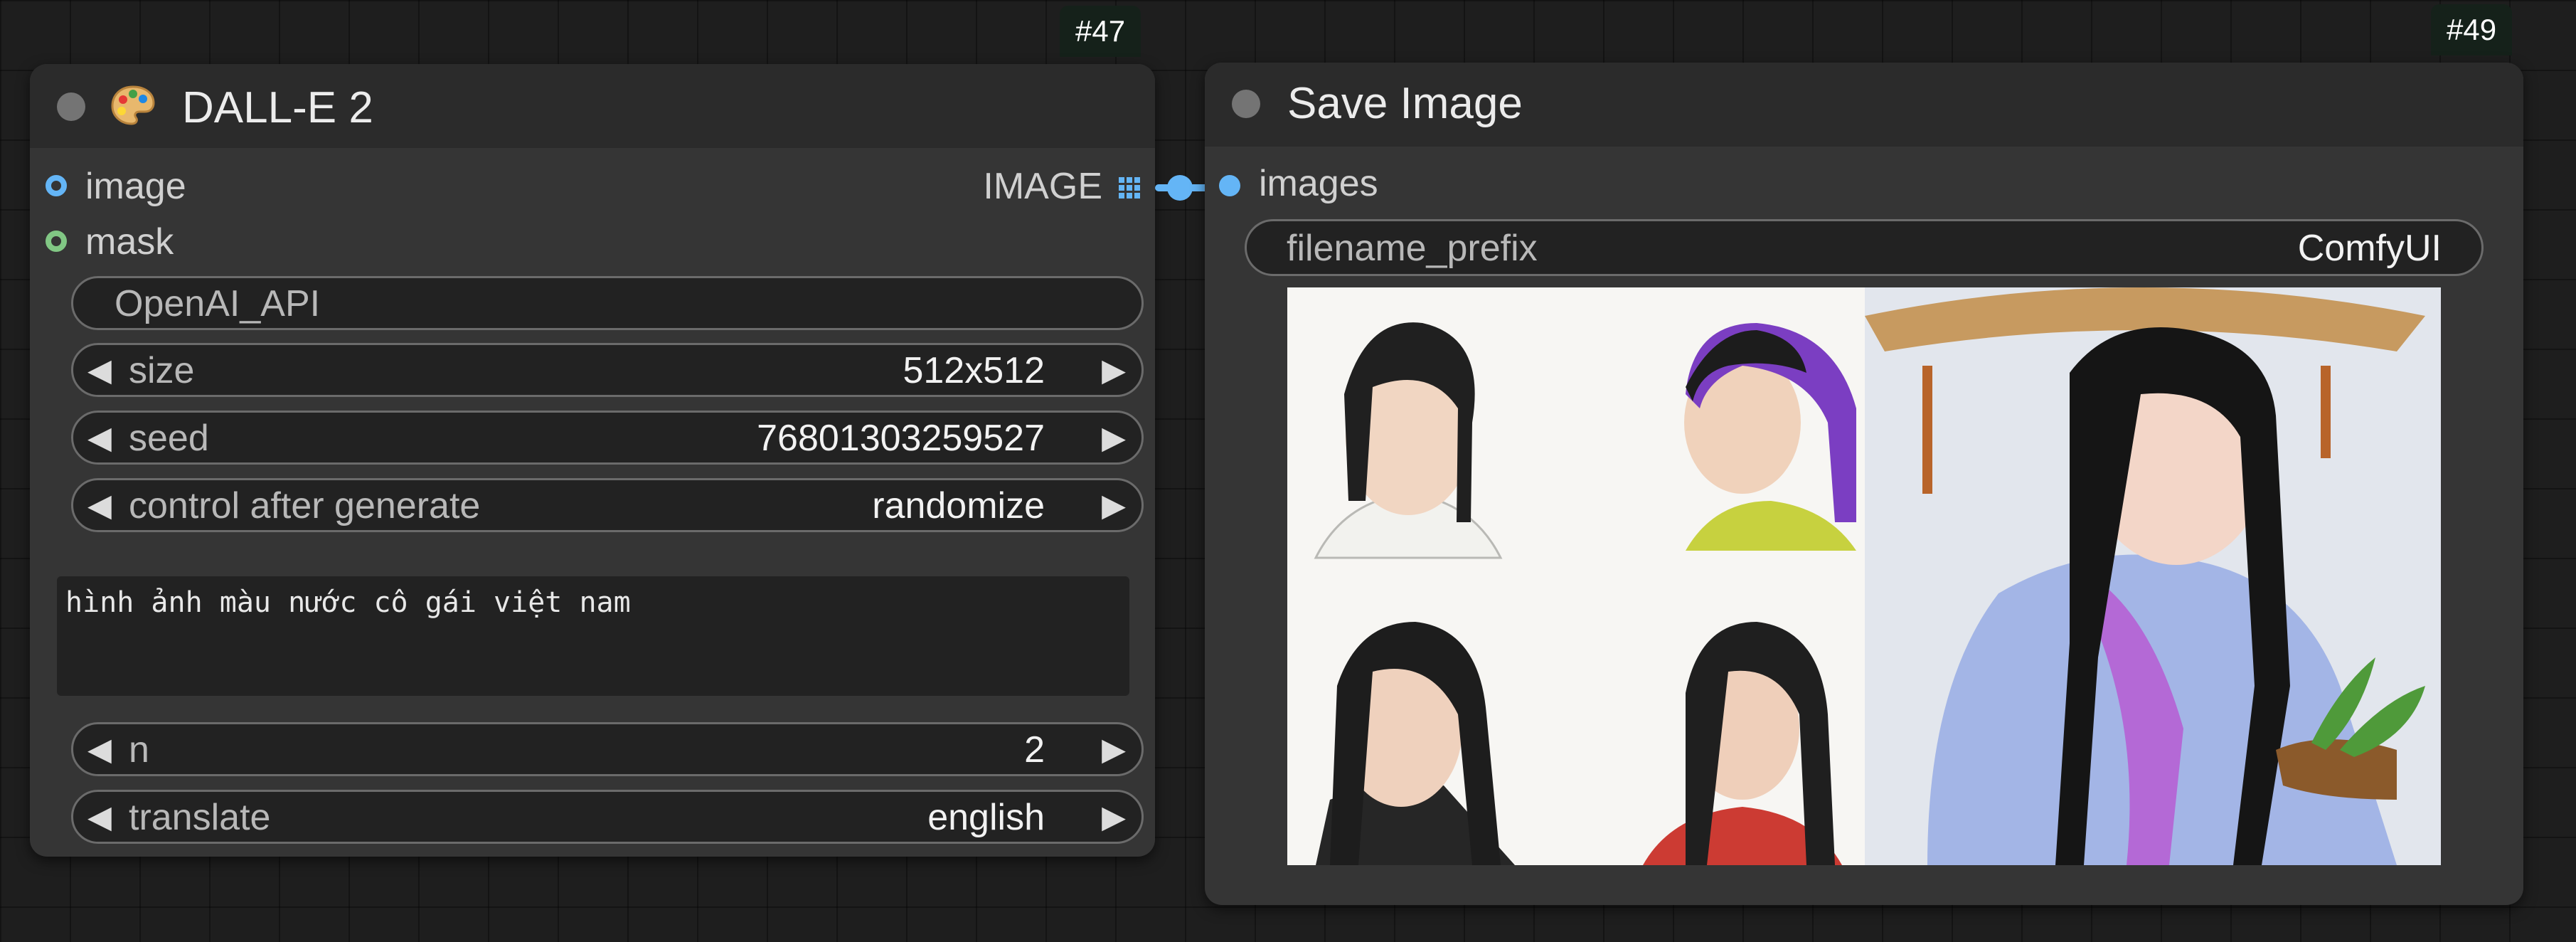  I want to click on input-slot-mask, so click(56, 241).